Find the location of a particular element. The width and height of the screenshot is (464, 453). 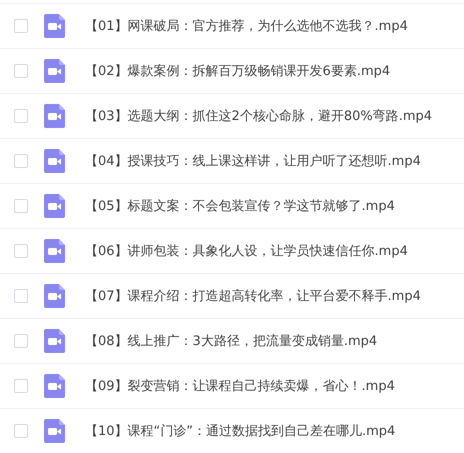

file-name: 【03】选题大纲：抓住这2个核心命脉，避开80%弯路.mp4 is located at coordinates (258, 116).